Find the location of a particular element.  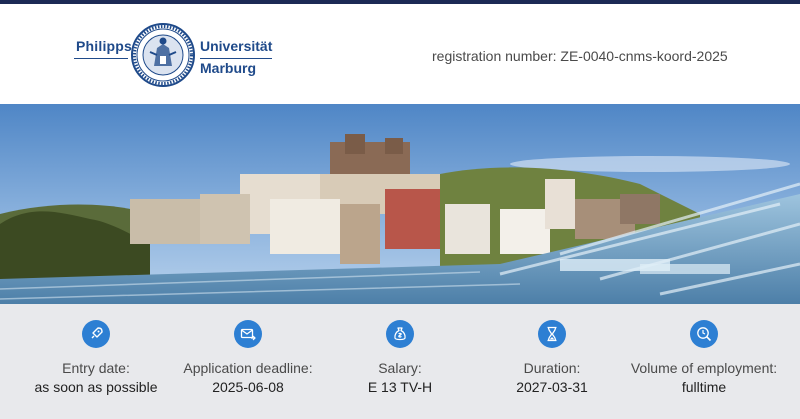

money-bag-icon is located at coordinates (400, 334).